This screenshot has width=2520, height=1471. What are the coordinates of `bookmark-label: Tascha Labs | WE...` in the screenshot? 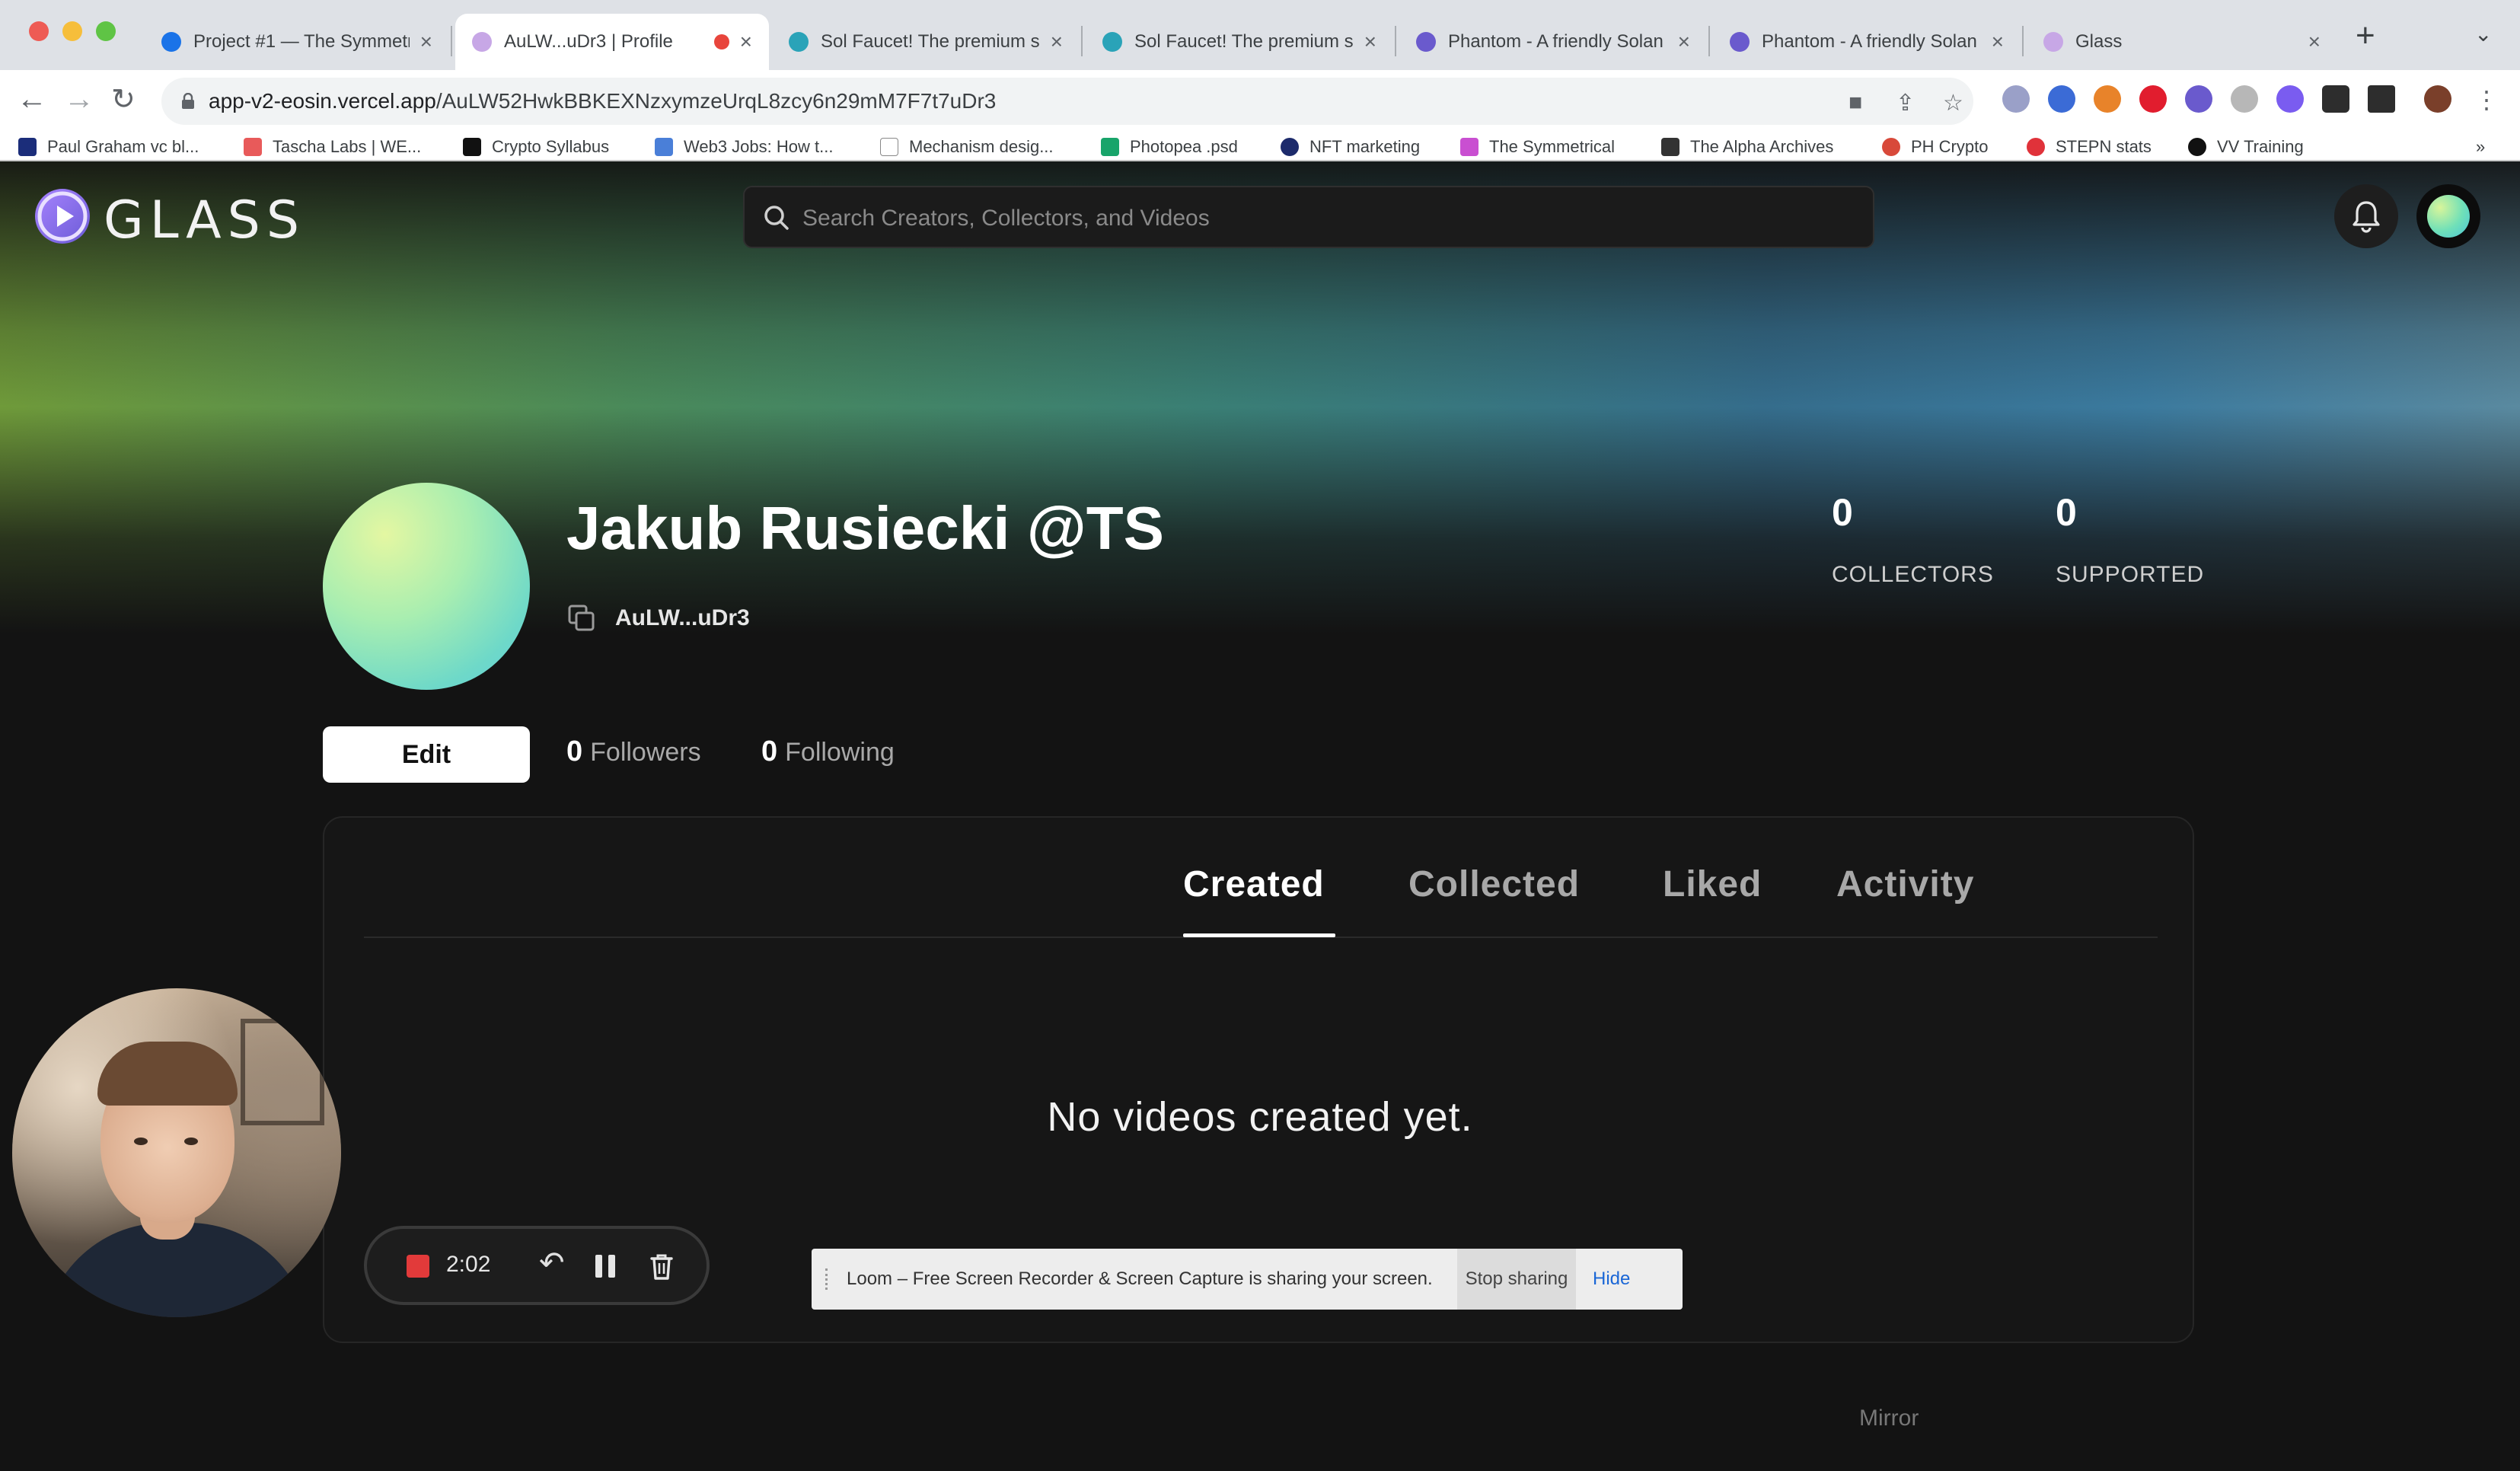 It's located at (347, 146).